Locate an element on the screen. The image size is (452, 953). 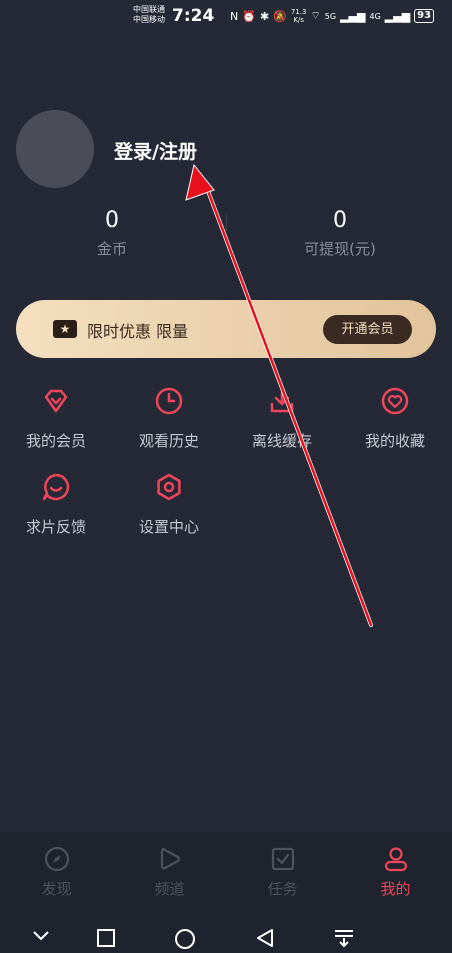
tab-channels: 频道 is located at coordinates (169, 872).